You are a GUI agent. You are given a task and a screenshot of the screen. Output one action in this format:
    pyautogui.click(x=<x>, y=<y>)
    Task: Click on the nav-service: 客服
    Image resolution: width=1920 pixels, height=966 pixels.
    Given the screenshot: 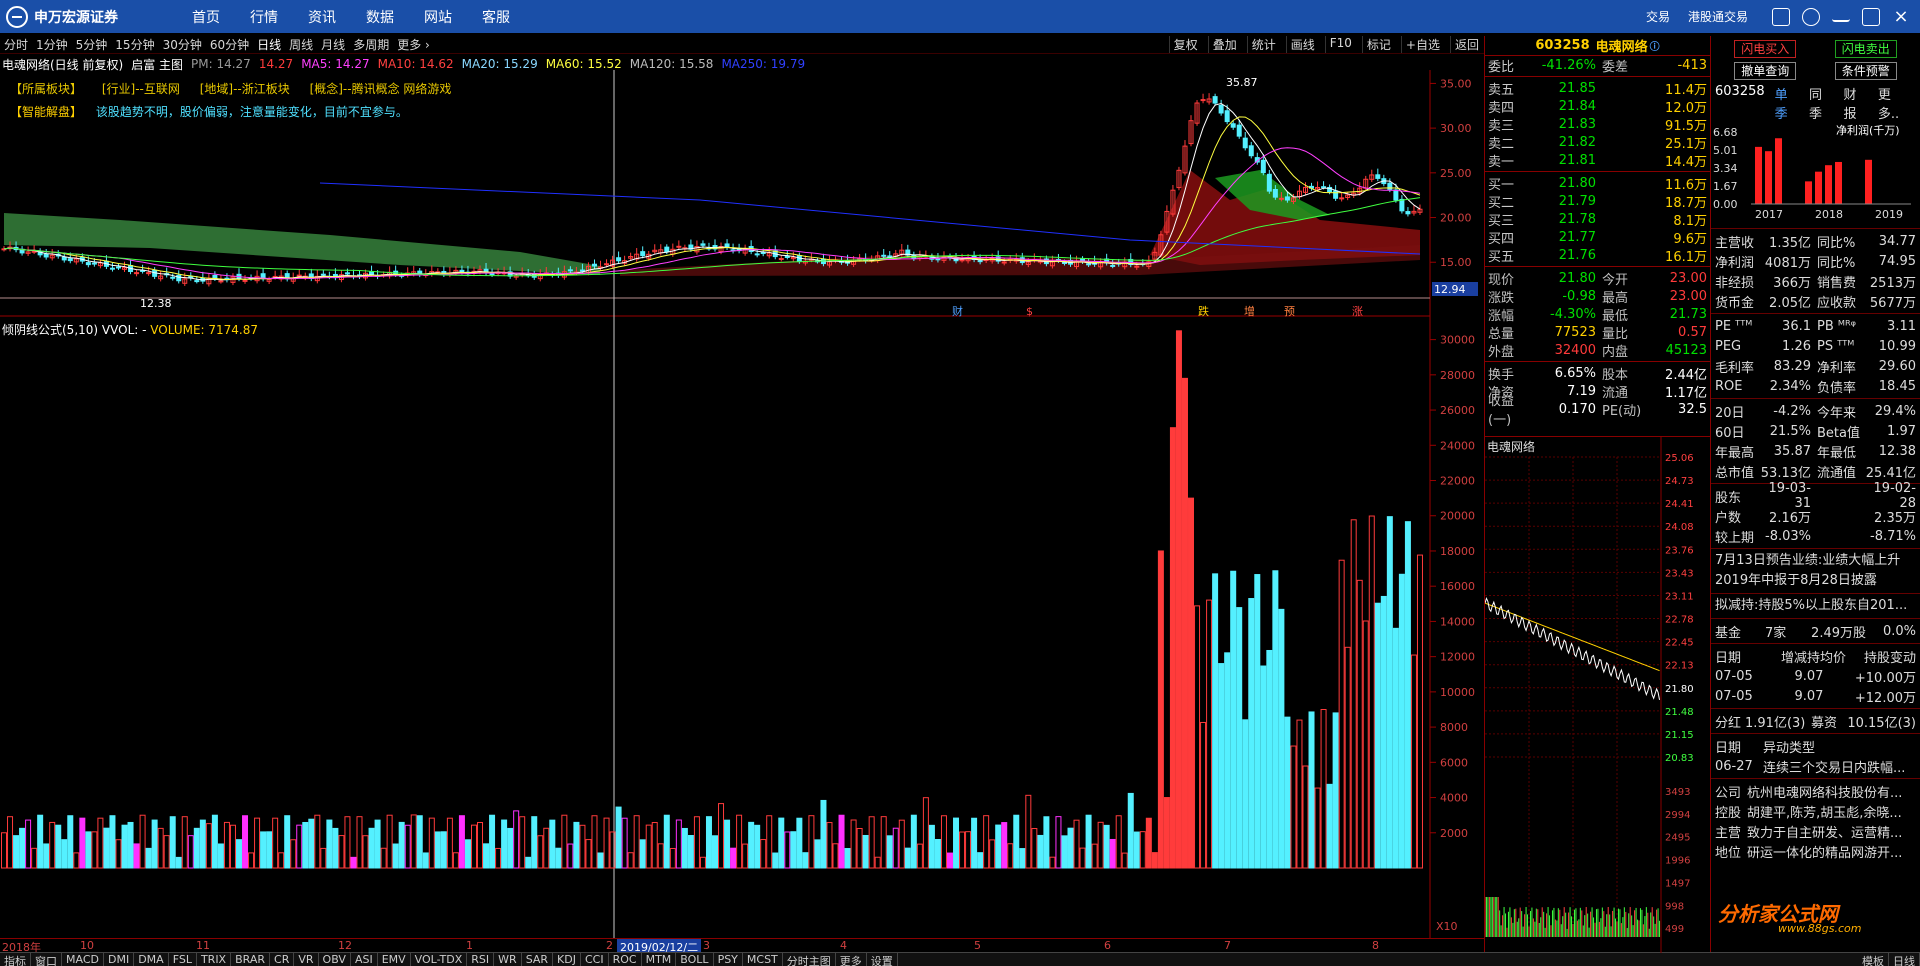 What is the action you would take?
    pyautogui.click(x=496, y=17)
    